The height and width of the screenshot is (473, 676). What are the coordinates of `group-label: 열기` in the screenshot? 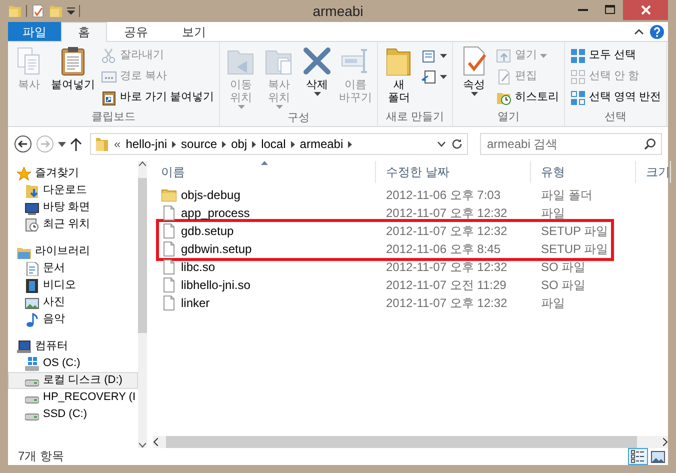 It's located at (508, 118).